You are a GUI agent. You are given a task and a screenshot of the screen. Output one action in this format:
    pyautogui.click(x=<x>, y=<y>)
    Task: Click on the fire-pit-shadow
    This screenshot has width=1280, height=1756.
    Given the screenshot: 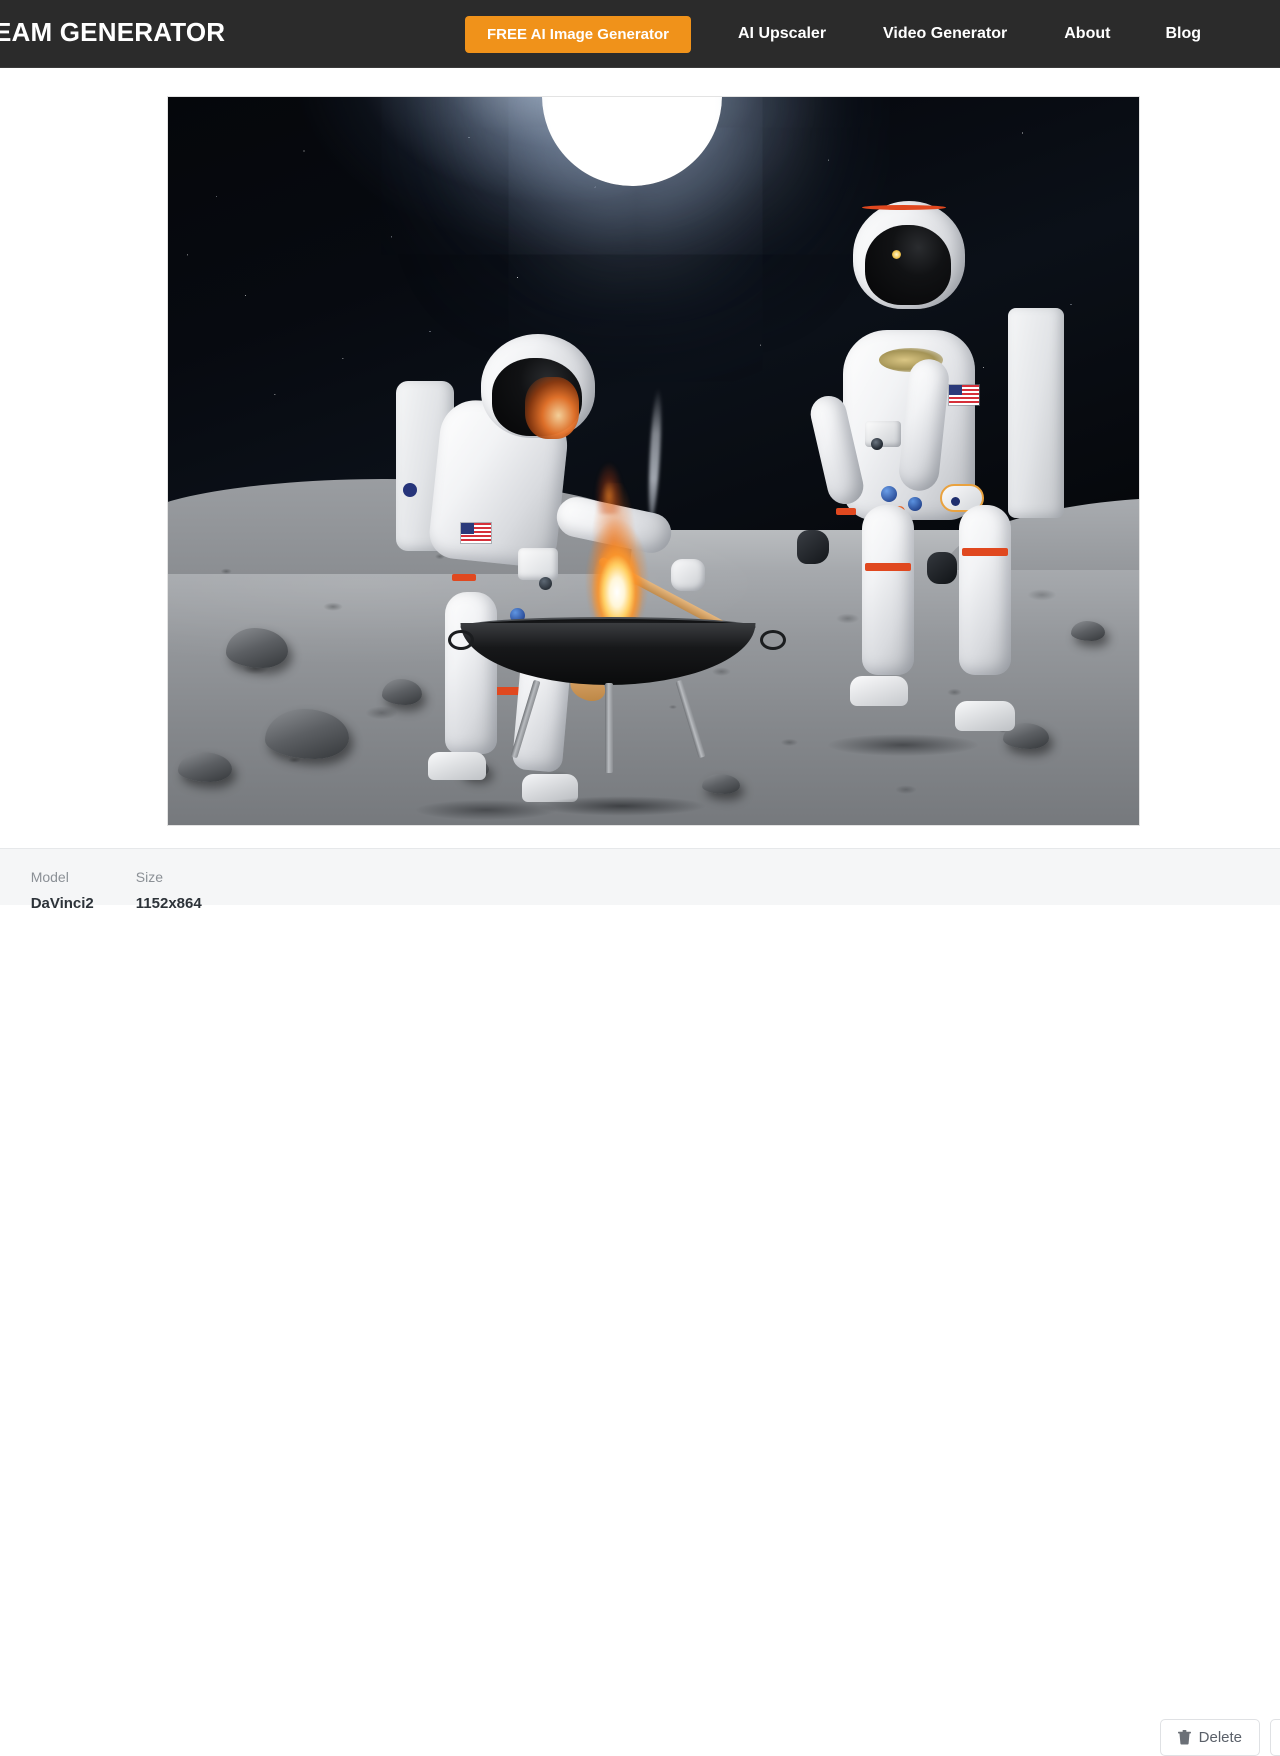 What is the action you would take?
    pyautogui.click(x=621, y=805)
    